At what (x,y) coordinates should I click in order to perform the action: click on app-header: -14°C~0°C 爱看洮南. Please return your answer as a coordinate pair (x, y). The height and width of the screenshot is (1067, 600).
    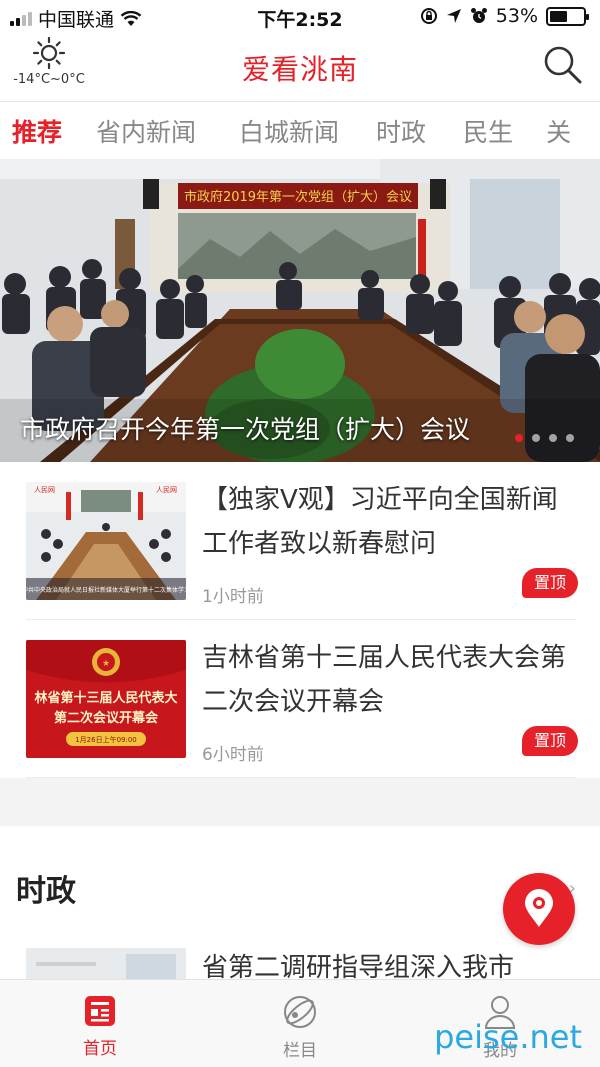
    Looking at the image, I should click on (300, 67).